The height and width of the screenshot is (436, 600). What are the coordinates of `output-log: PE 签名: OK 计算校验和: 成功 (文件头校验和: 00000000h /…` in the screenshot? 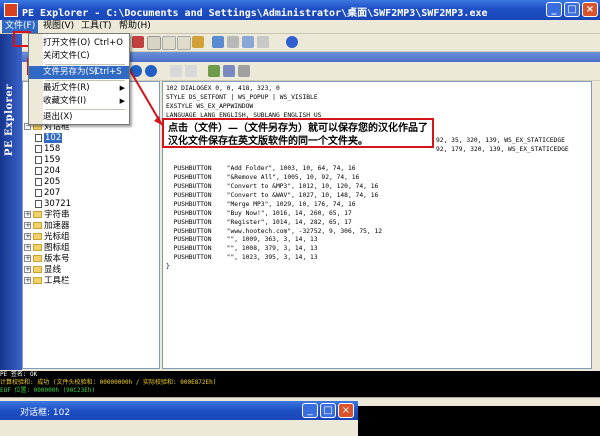 It's located at (300, 384).